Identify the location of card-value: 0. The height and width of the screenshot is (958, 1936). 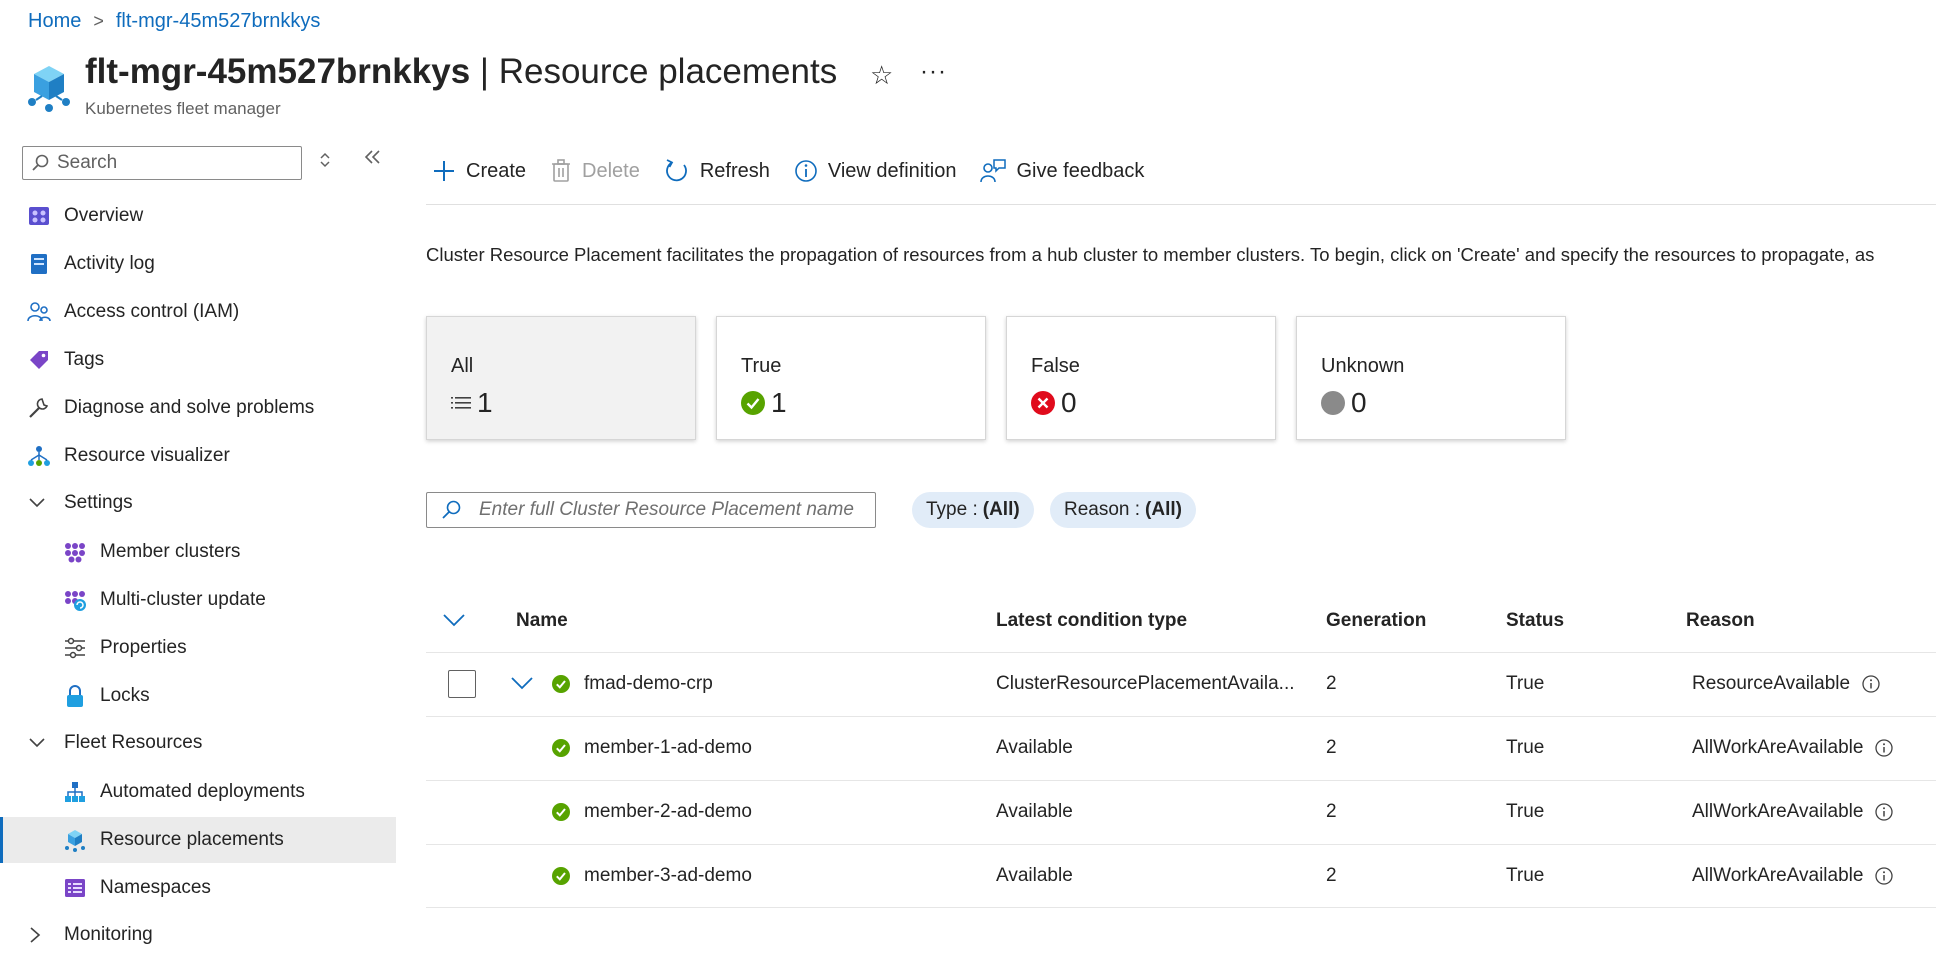
(1344, 403).